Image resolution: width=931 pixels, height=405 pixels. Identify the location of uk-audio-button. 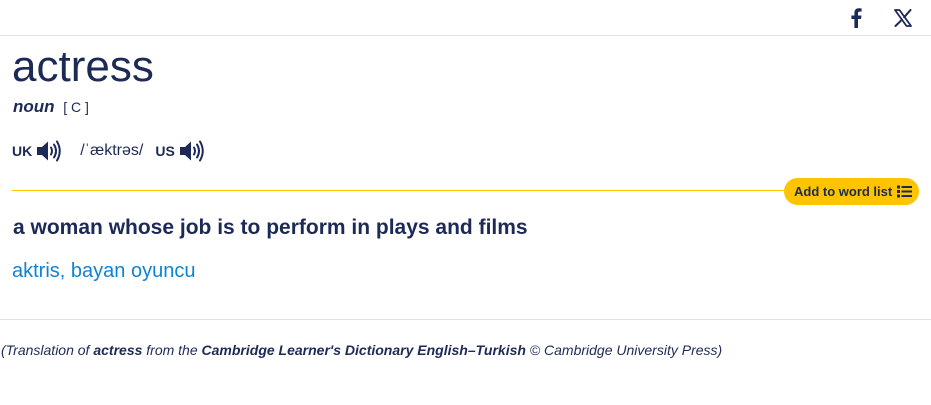
(49, 151).